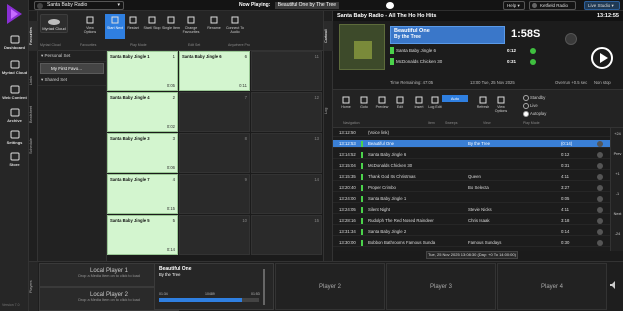 This screenshot has height=311, width=623. I want to click on log-row: 13:24:00 Santa Baby Jingle 1 0:05, so click(471, 199).